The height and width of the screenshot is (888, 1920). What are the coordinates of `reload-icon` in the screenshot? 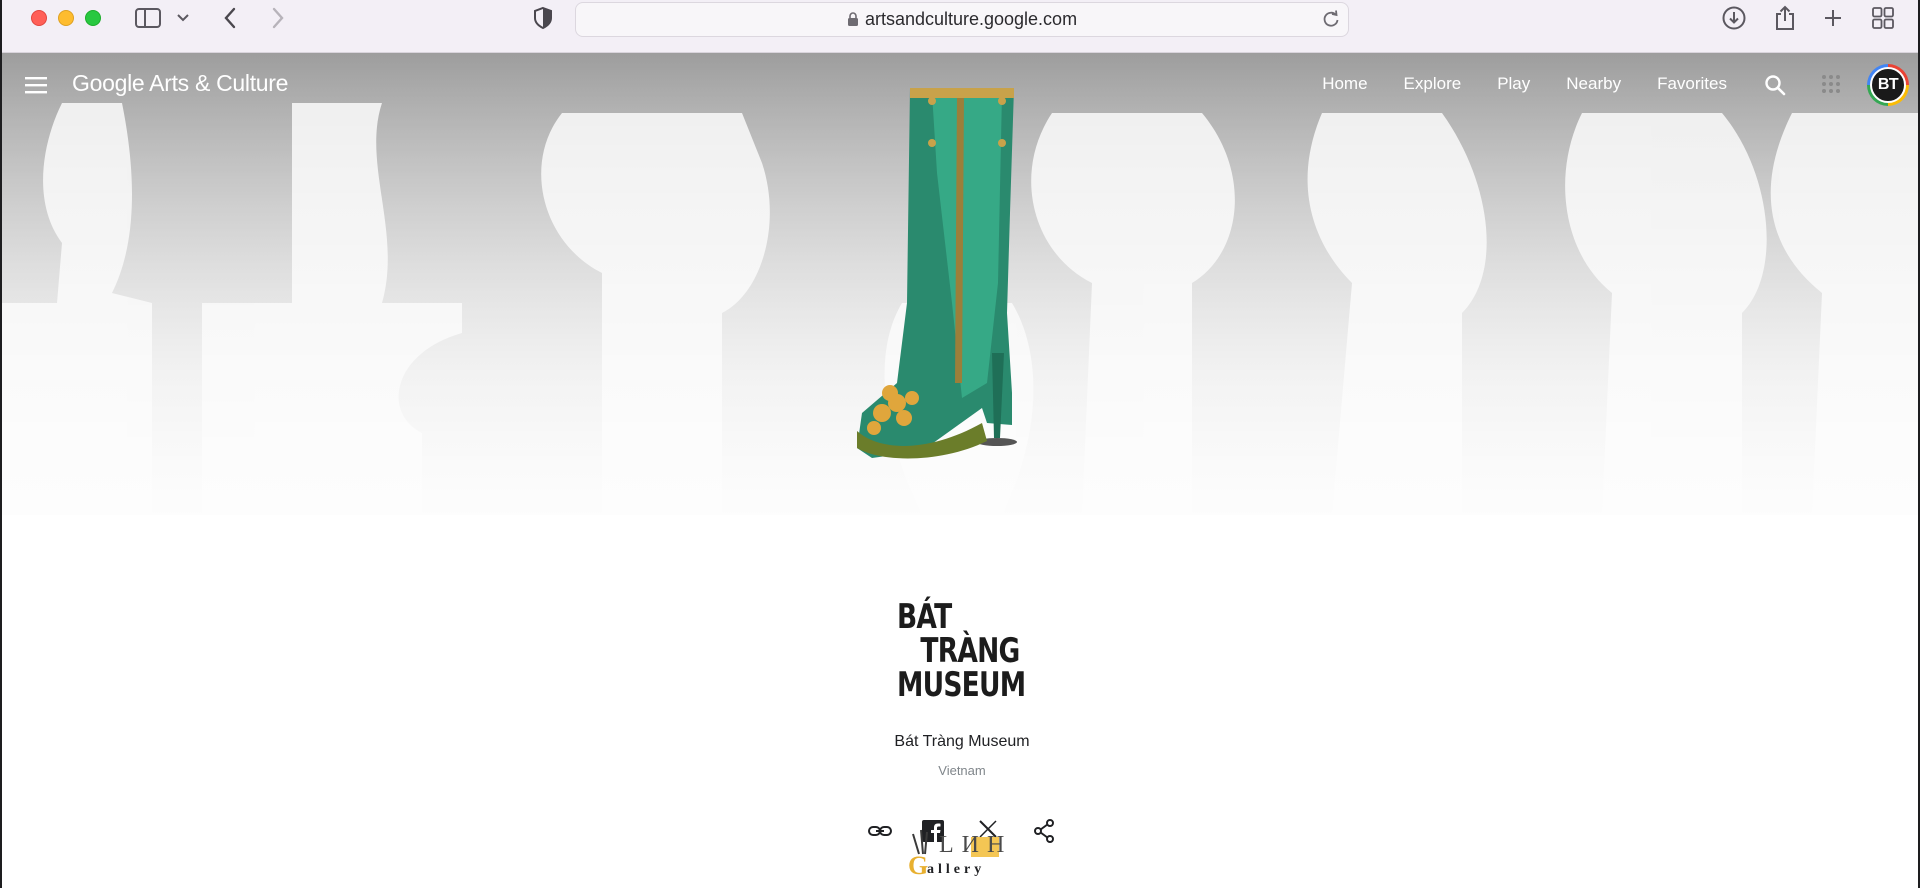 It's located at (1331, 21).